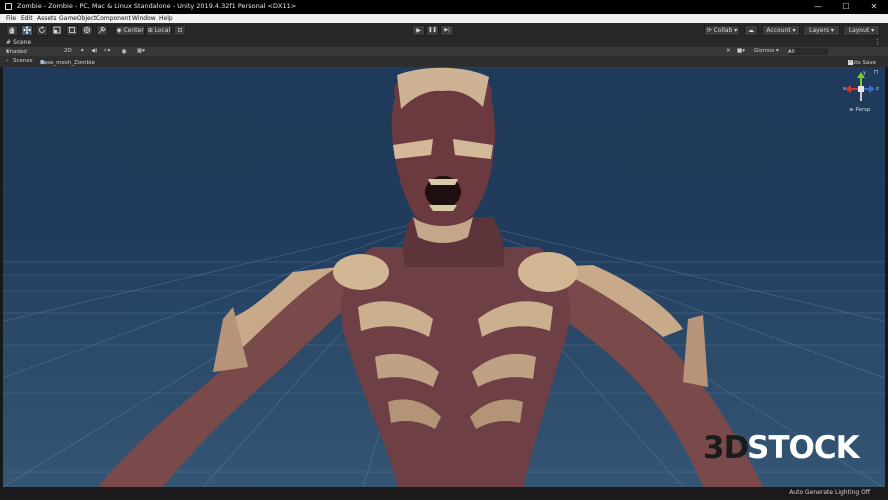 This screenshot has width=888, height=500. Describe the element at coordinates (861, 30) in the screenshot. I see `layout-dropdown: Layout ▾` at that location.